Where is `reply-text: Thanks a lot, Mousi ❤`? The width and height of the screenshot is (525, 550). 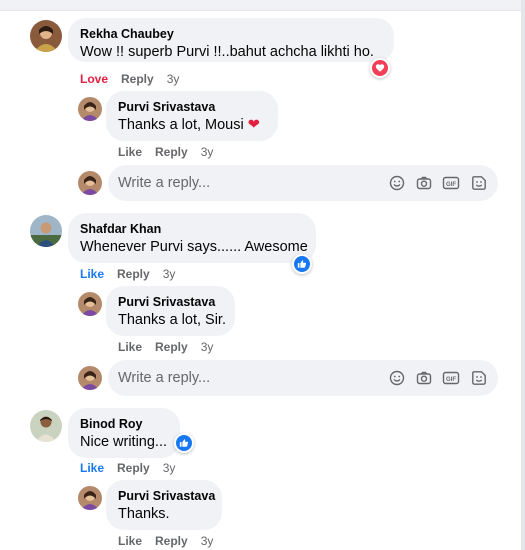 reply-text: Thanks a lot, Mousi ❤ is located at coordinates (189, 125).